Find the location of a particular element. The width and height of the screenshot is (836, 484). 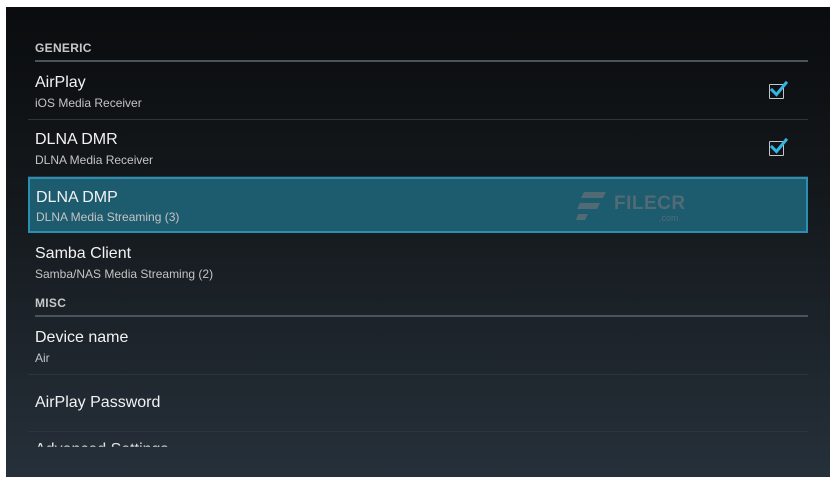

setting-item-device-name: Device name Air is located at coordinates (418, 346).